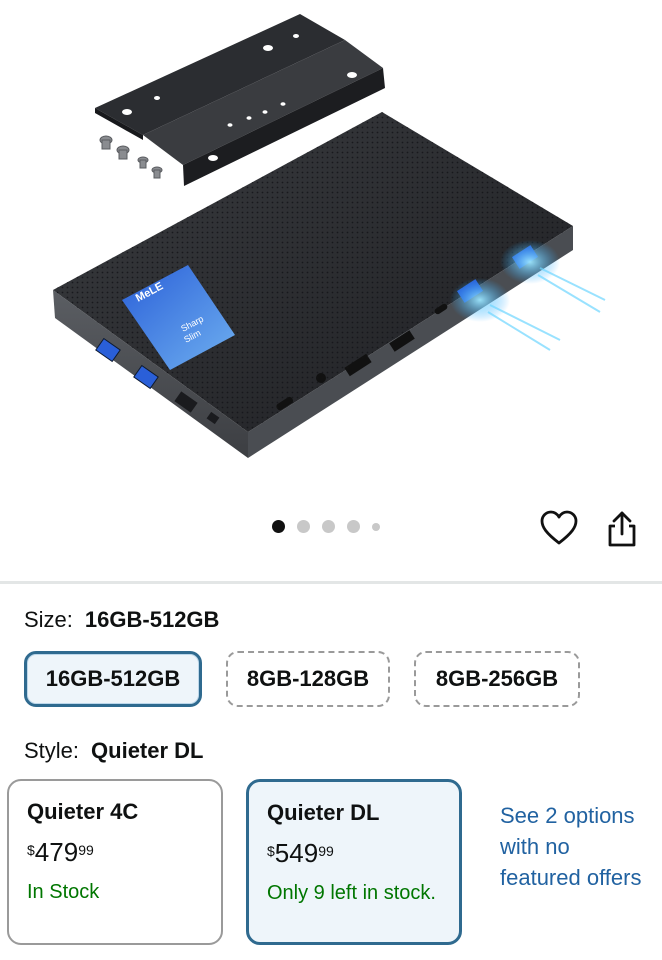 The image size is (662, 960). Describe the element at coordinates (115, 852) in the screenshot. I see `style-option-price: $ 479 99` at that location.